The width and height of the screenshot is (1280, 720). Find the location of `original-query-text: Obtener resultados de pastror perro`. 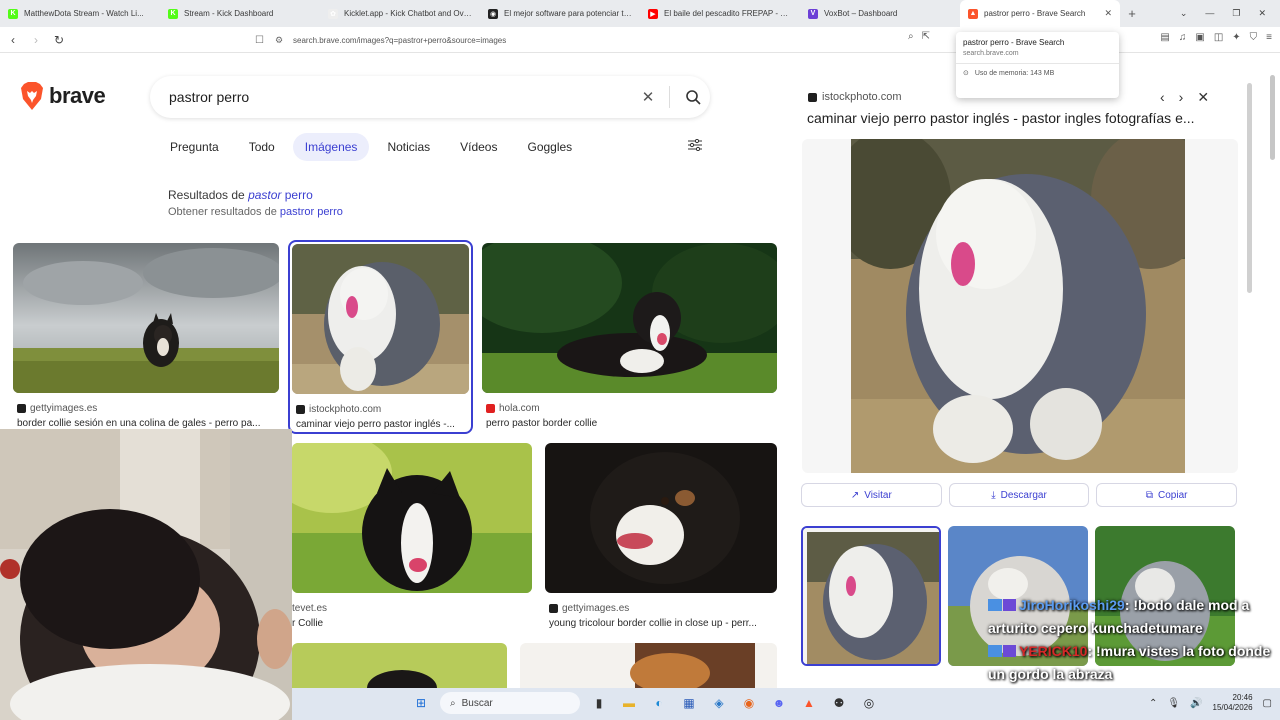

original-query-text: Obtener resultados de pastror perro is located at coordinates (255, 212).